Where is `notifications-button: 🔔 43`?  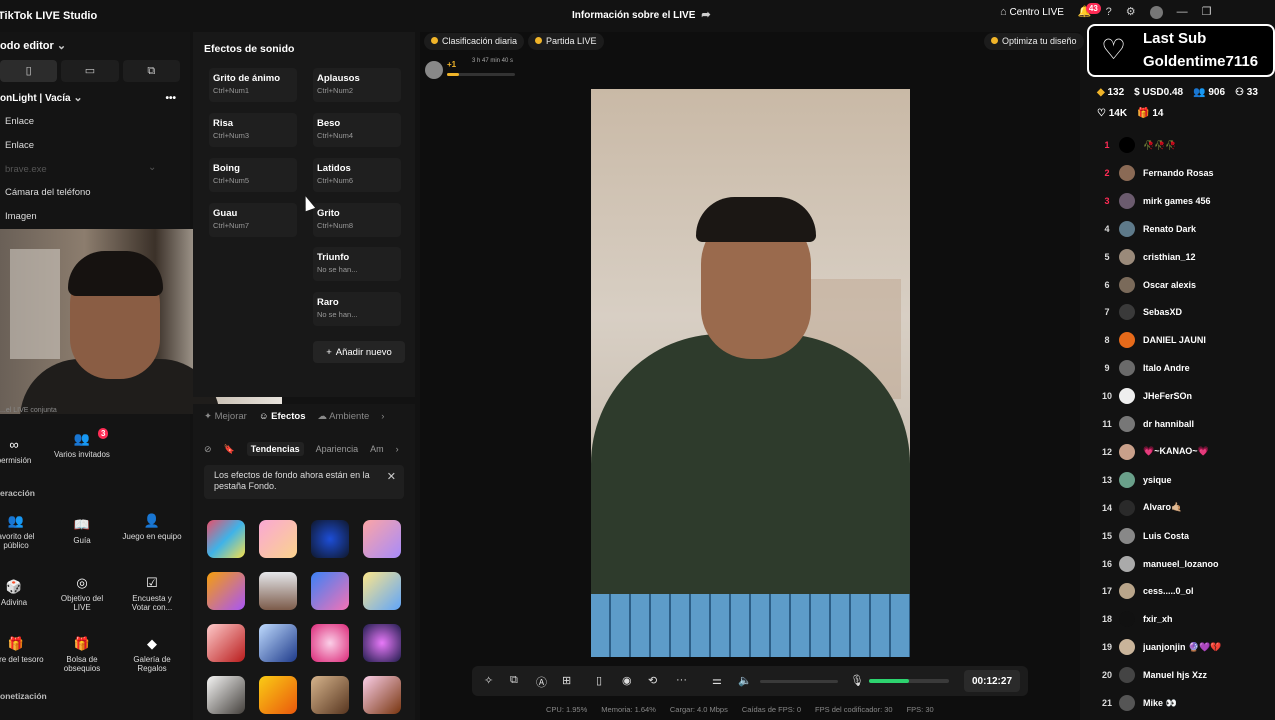 notifications-button: 🔔 43 is located at coordinates (1089, 10).